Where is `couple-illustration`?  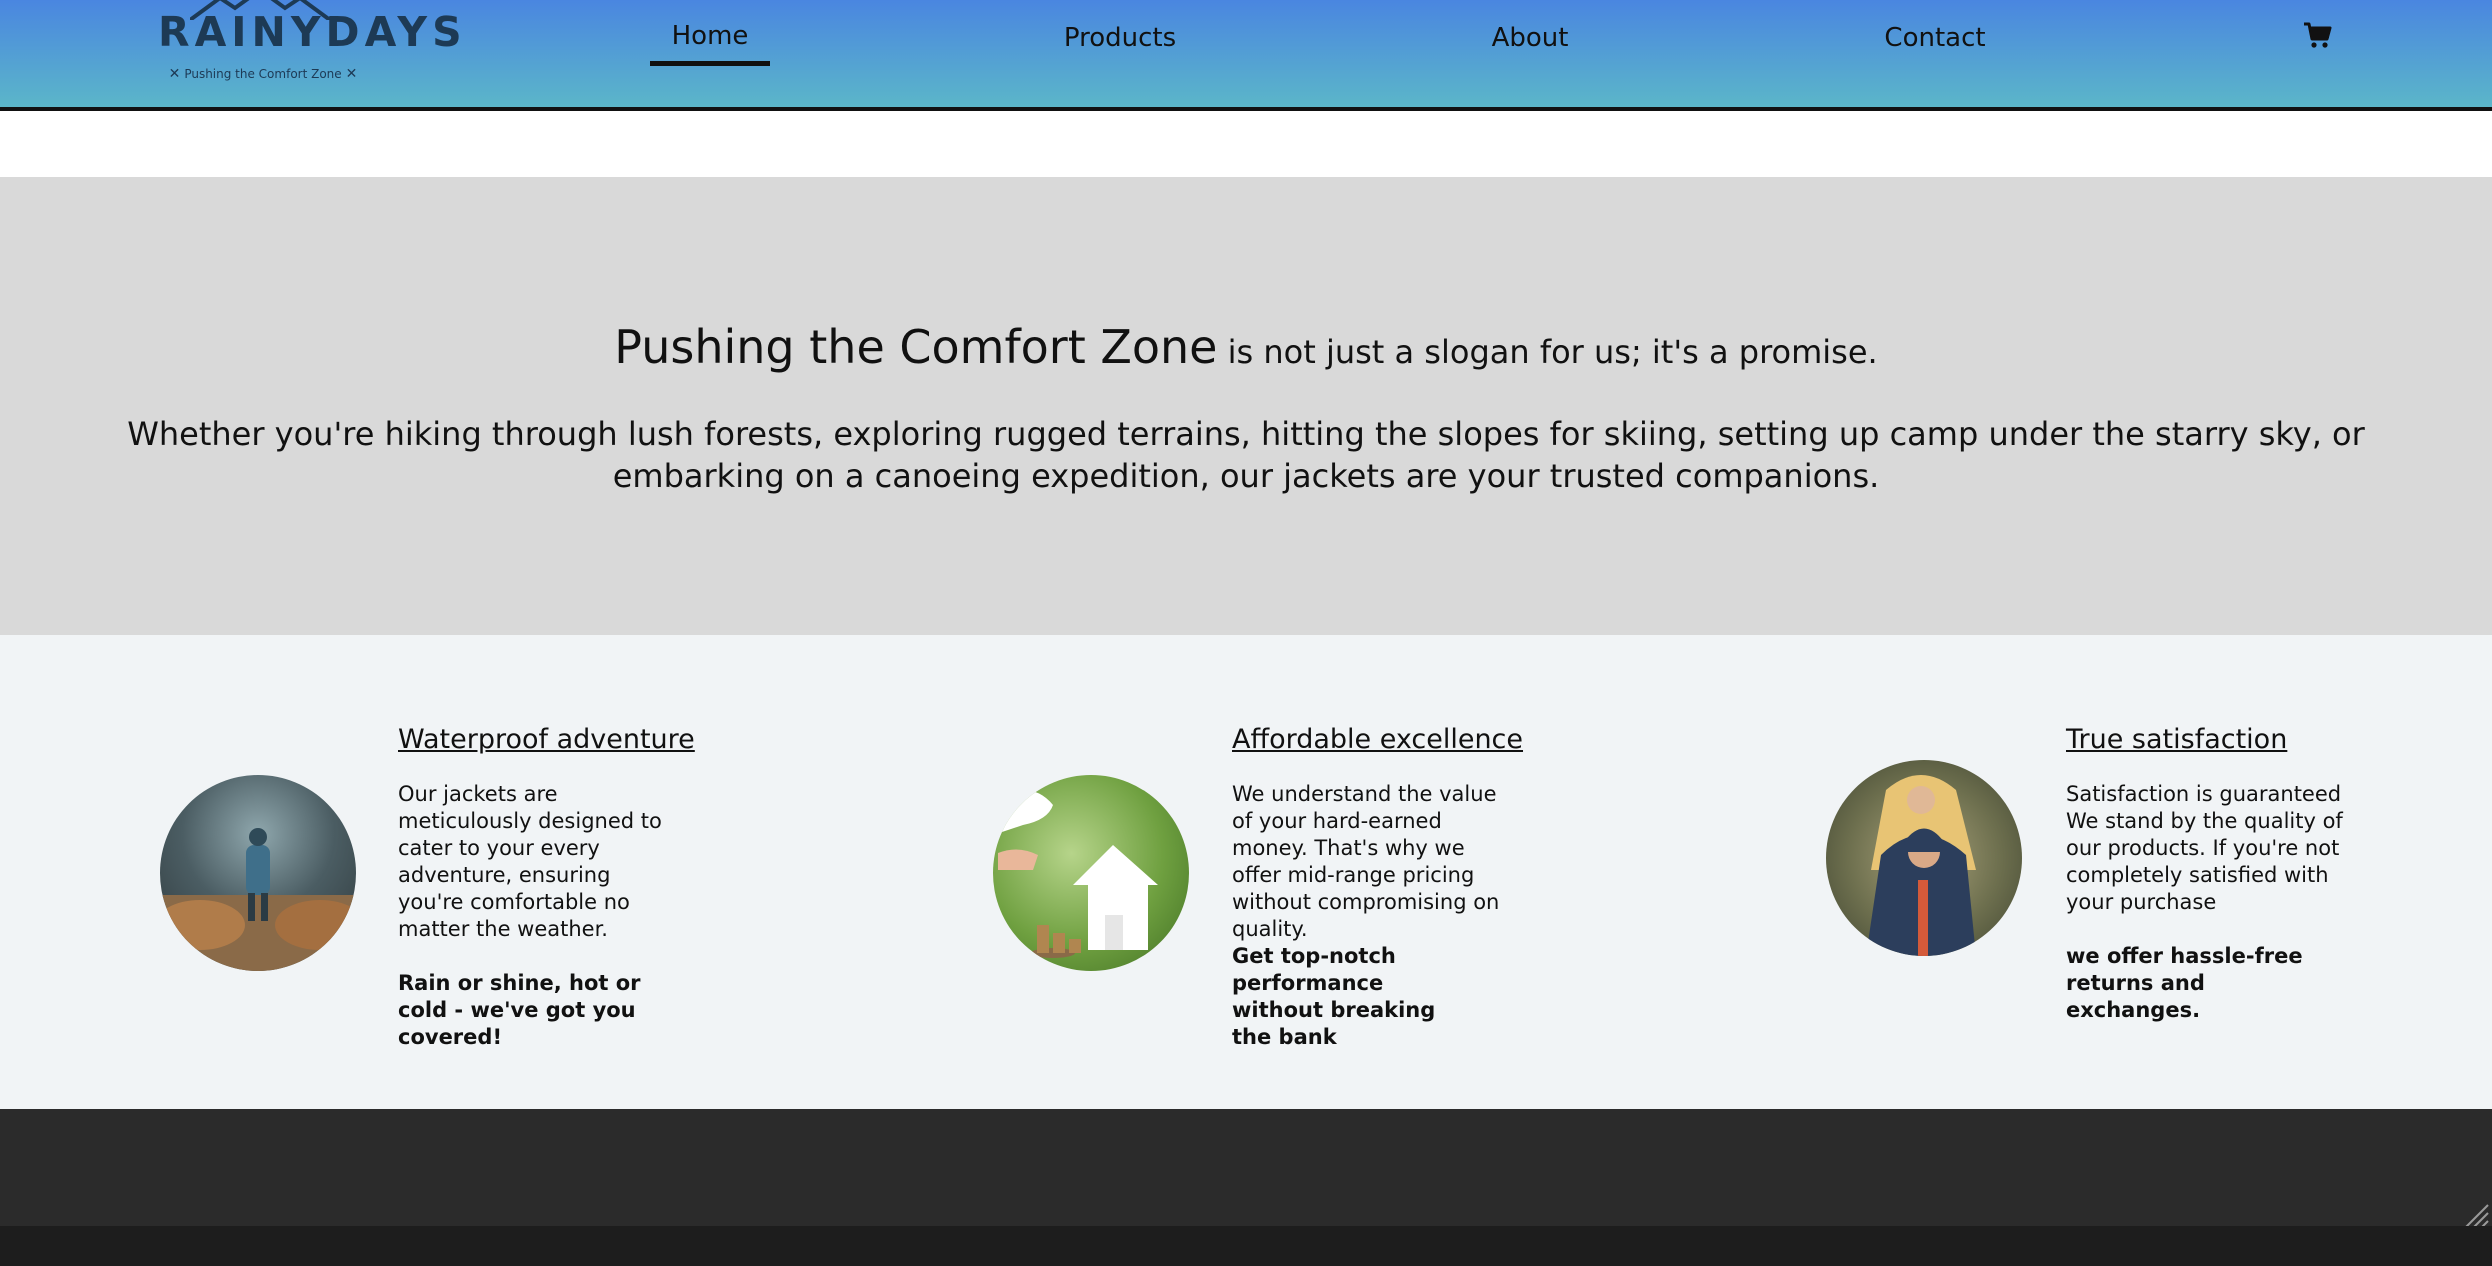
couple-illustration is located at coordinates (1921, 865).